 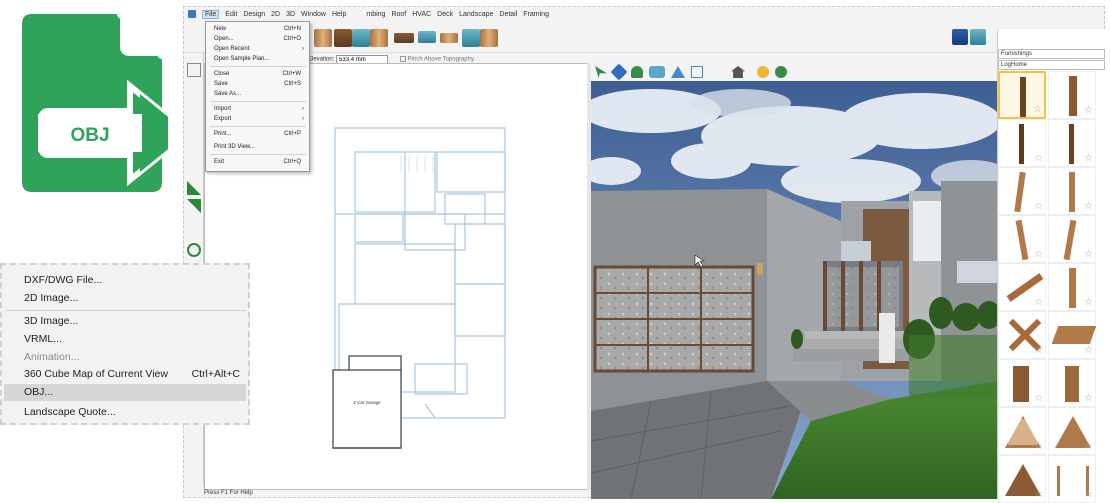 What do you see at coordinates (421, 14) in the screenshot?
I see `tab-hvac: HVAC` at bounding box center [421, 14].